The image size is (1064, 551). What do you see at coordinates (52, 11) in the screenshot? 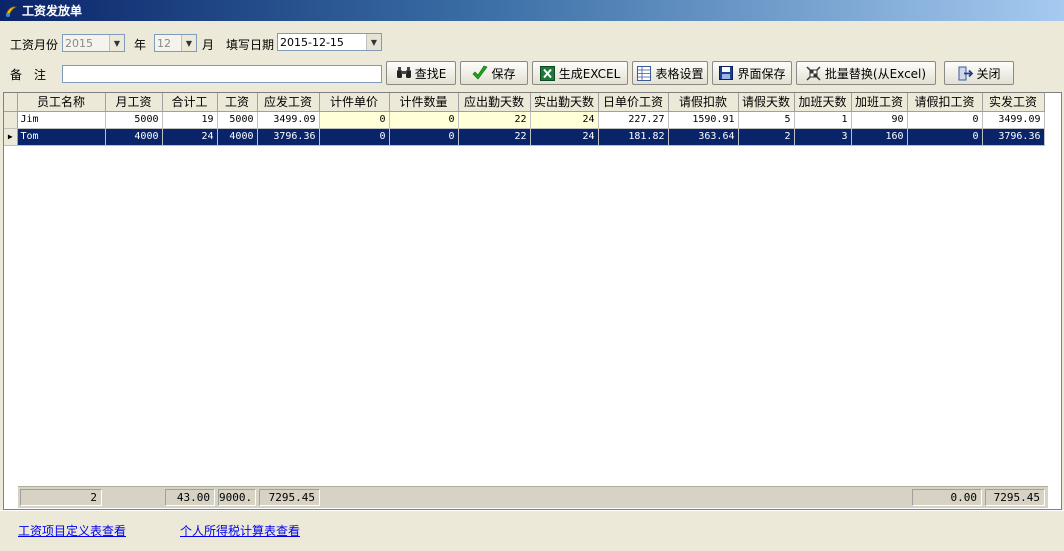
I see `window-title: 工资发放单` at bounding box center [52, 11].